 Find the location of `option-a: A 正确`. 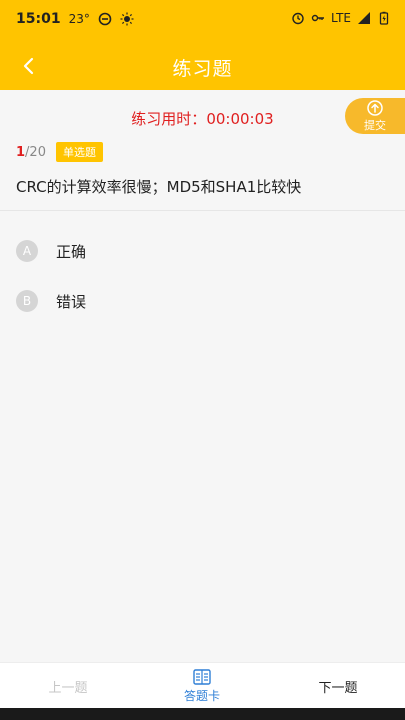

option-a: A 正确 is located at coordinates (51, 251).